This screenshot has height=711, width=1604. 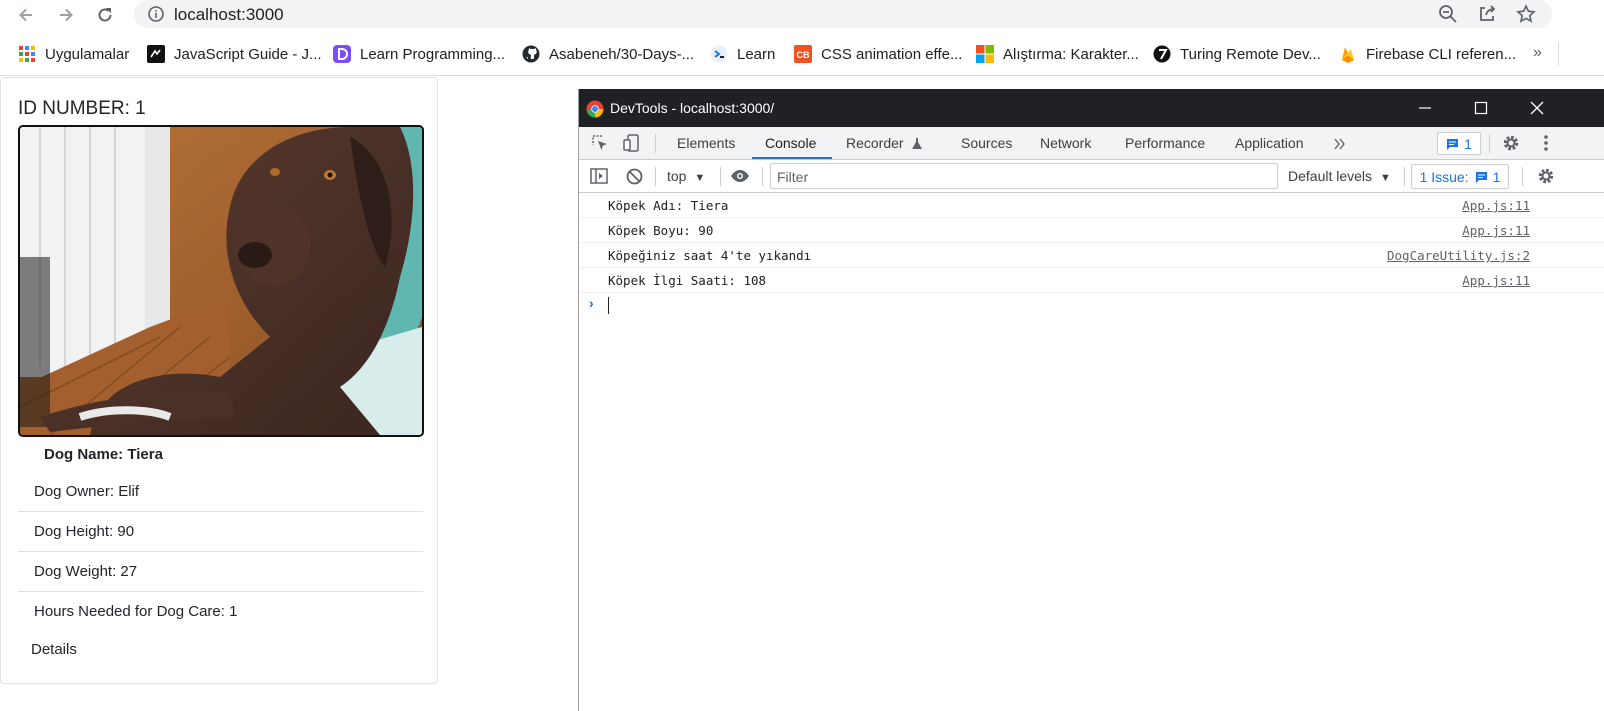 I want to click on console-message: Köpek Adı: Tiera App.js:11, so click(x=1091, y=205).